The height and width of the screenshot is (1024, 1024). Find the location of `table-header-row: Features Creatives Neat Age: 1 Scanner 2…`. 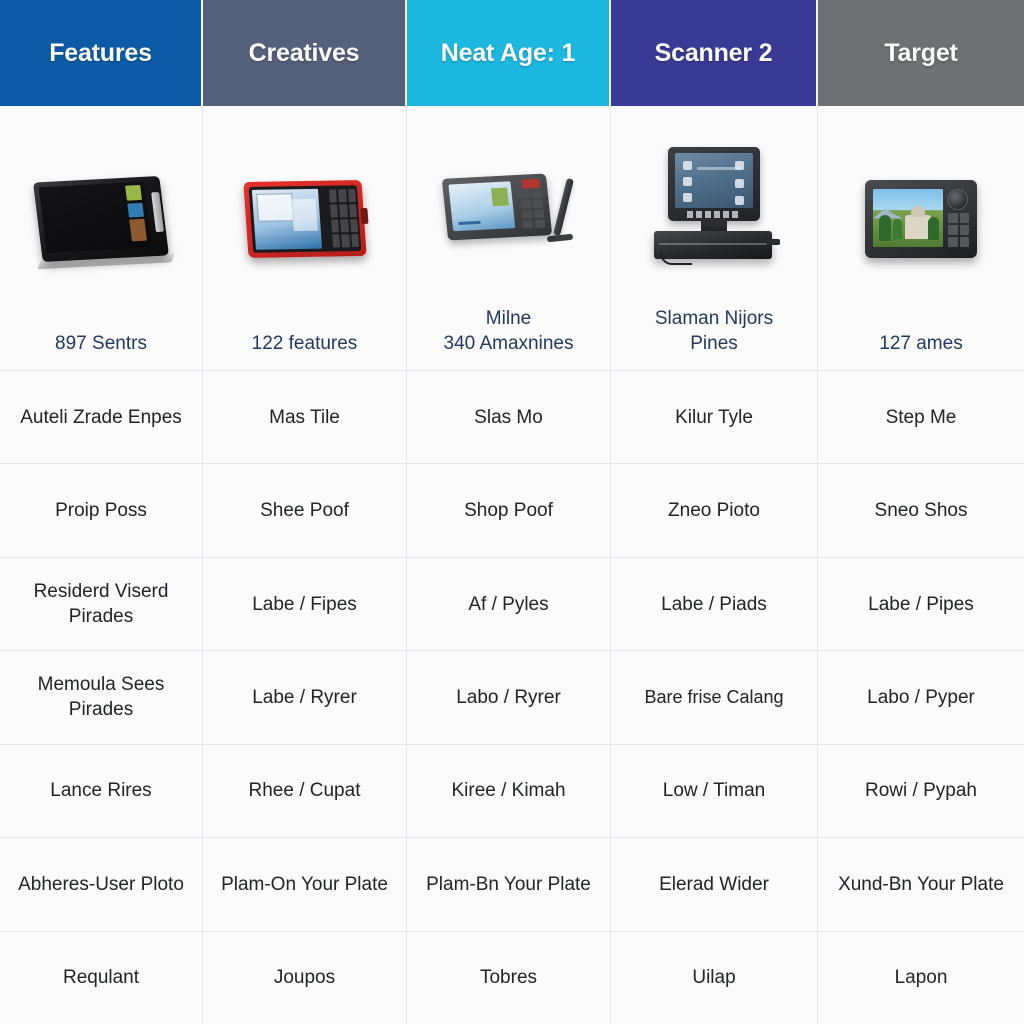

table-header-row: Features Creatives Neat Age: 1 Scanner 2… is located at coordinates (512, 53).